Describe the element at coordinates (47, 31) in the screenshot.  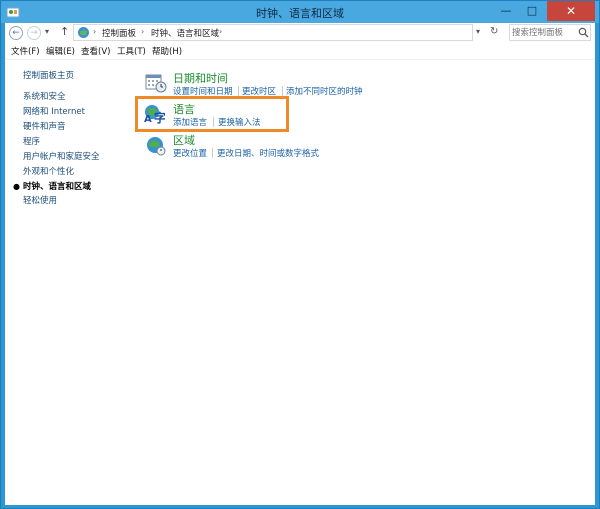
I see `recent-pages-dropdown: ▾` at that location.